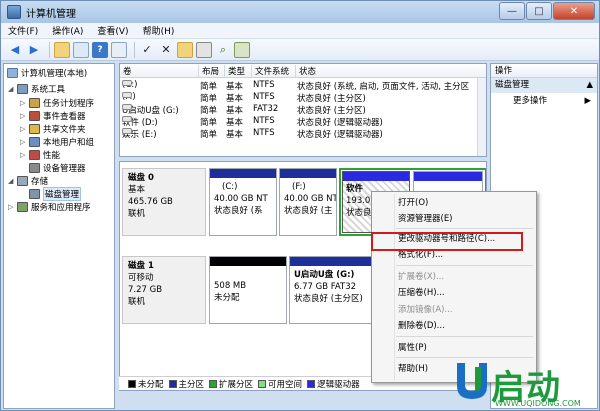  What do you see at coordinates (243, 173) in the screenshot?
I see `primary-bar` at bounding box center [243, 173].